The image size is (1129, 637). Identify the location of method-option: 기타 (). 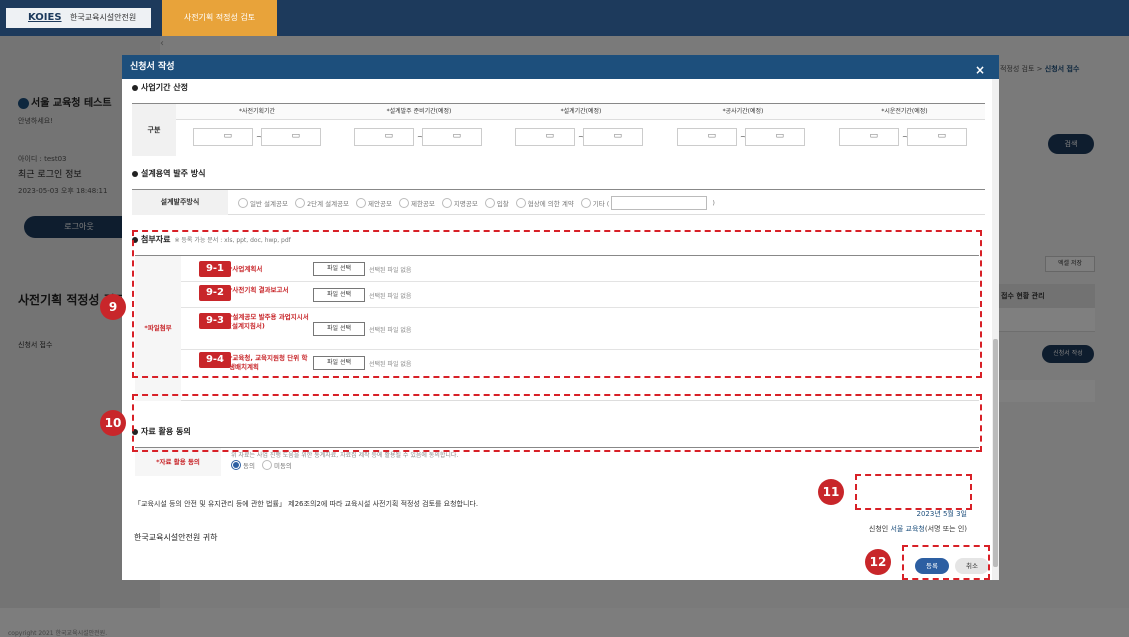
(647, 203).